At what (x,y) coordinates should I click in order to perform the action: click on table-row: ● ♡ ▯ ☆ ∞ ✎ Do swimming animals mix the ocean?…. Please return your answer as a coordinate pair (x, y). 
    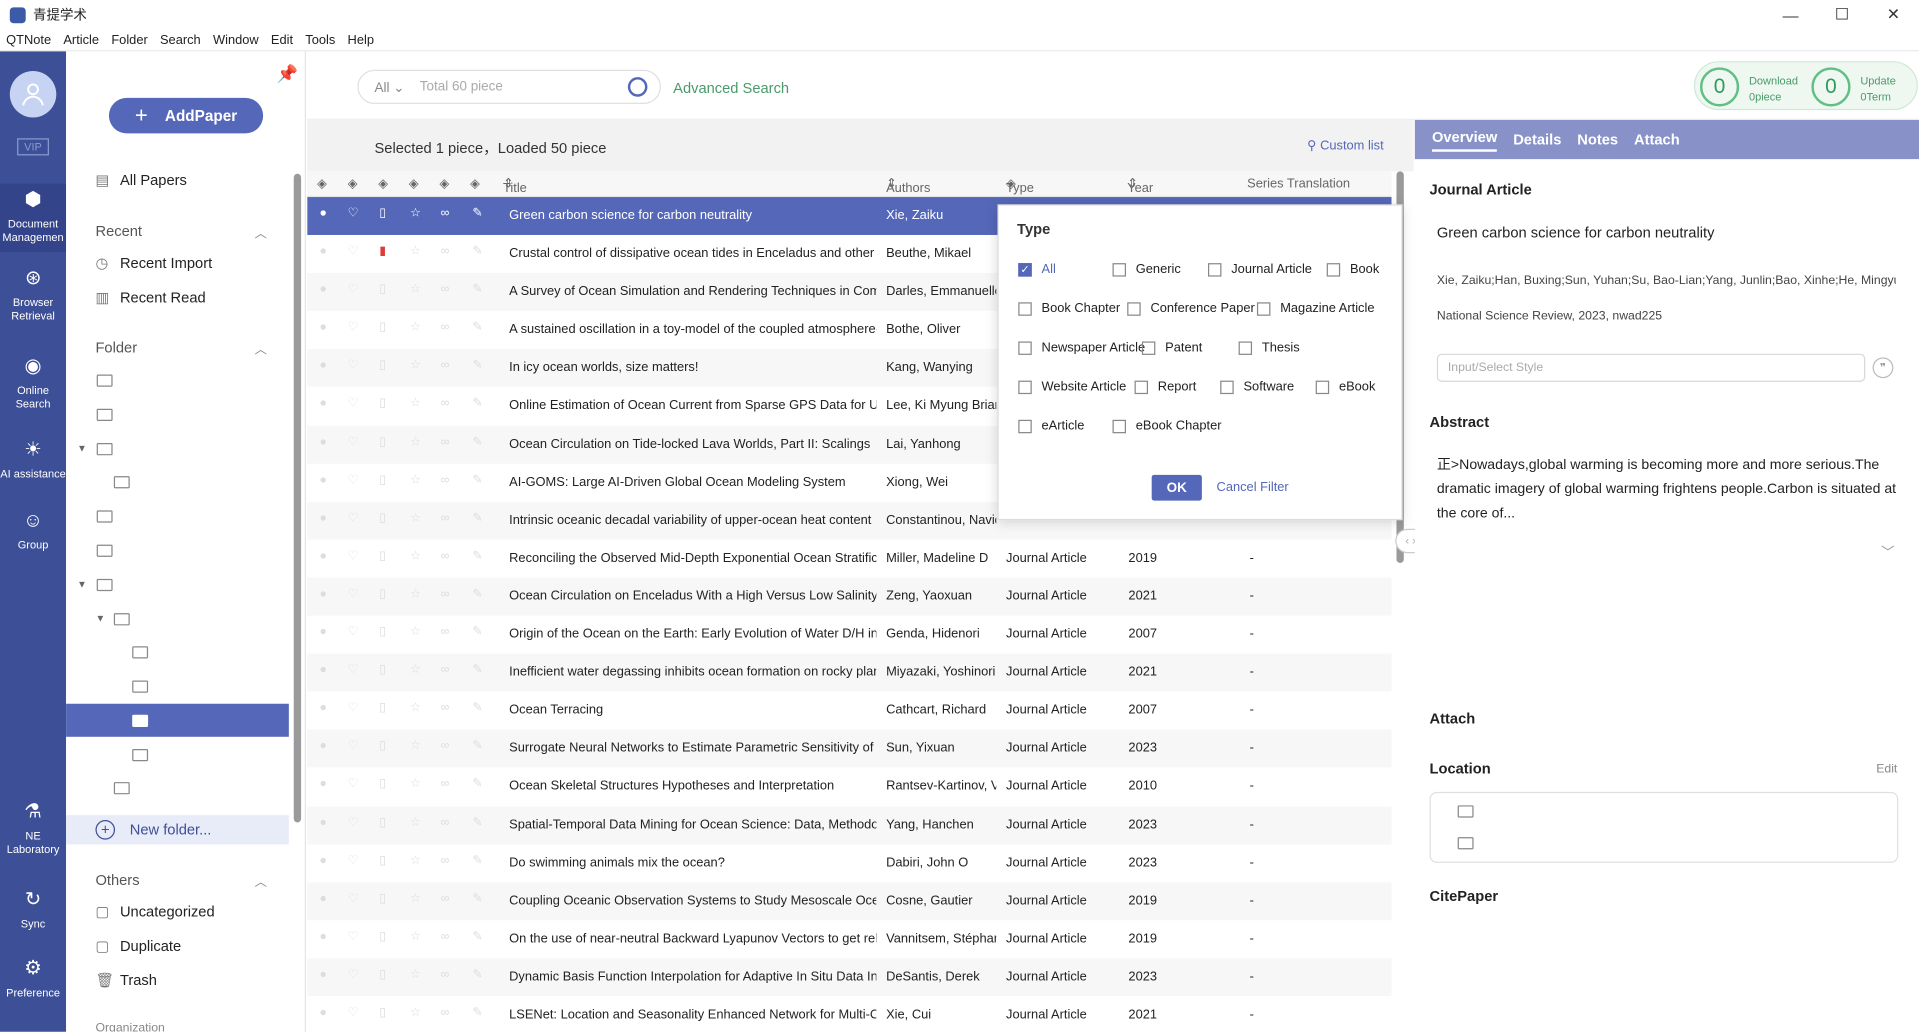
    Looking at the image, I should click on (849, 863).